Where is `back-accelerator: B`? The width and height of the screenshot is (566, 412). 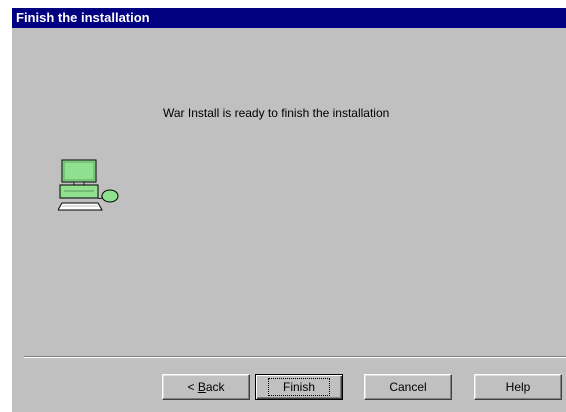 back-accelerator: B is located at coordinates (201, 387).